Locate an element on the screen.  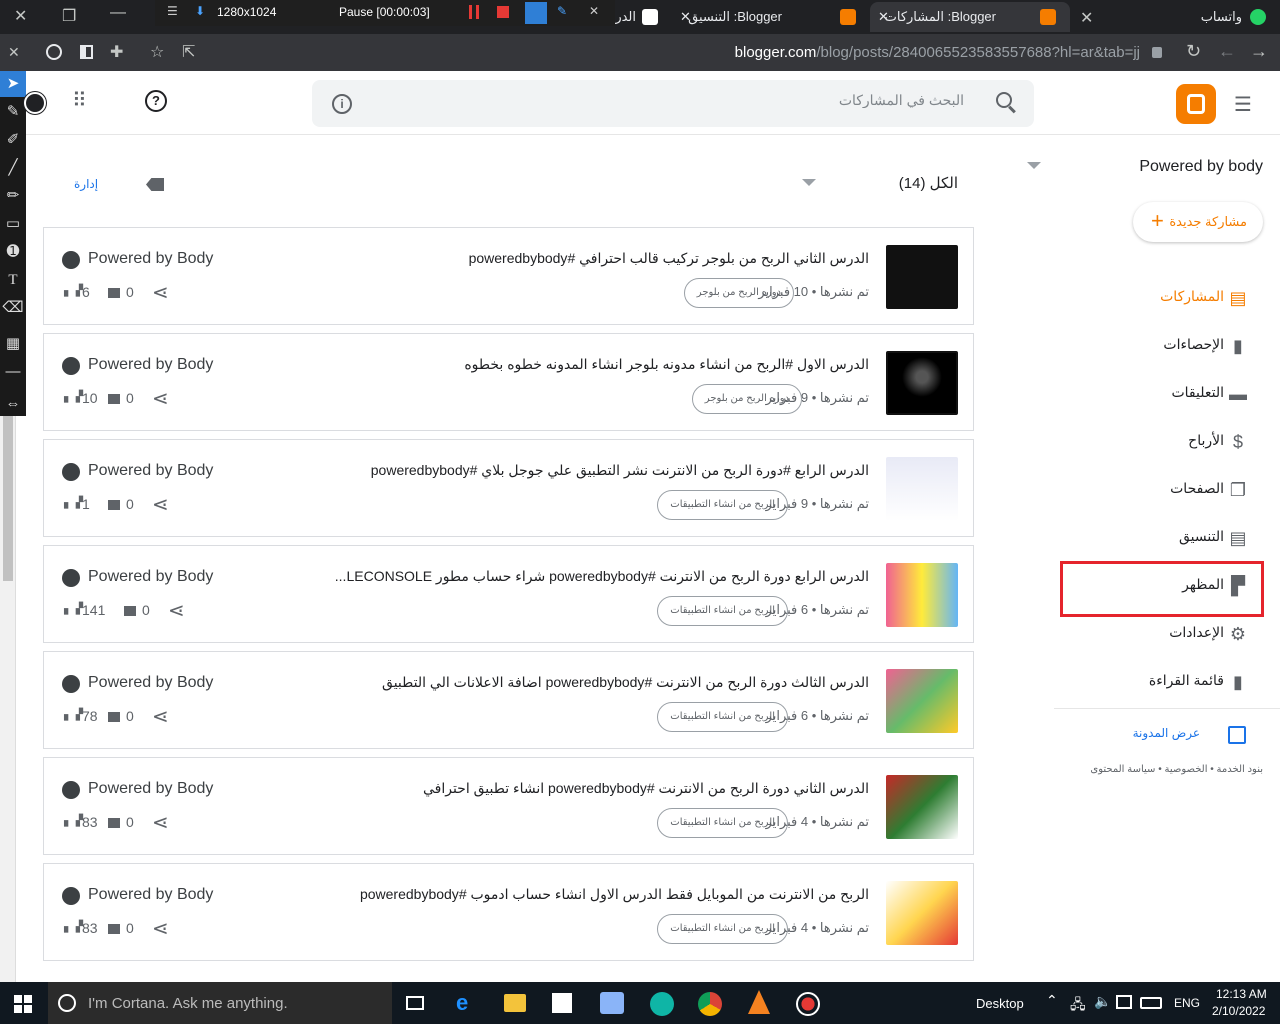
stop-button is located at coordinates (503, 12).